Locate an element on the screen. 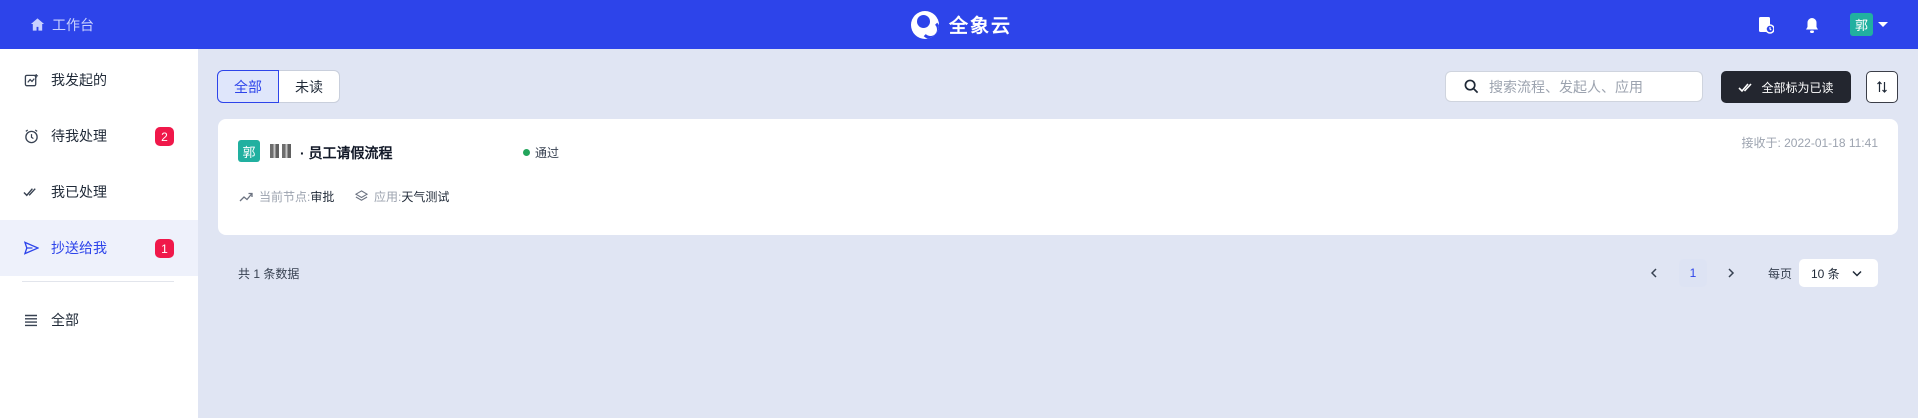 The width and height of the screenshot is (1918, 418). current-node-value: 审批 is located at coordinates (322, 197).